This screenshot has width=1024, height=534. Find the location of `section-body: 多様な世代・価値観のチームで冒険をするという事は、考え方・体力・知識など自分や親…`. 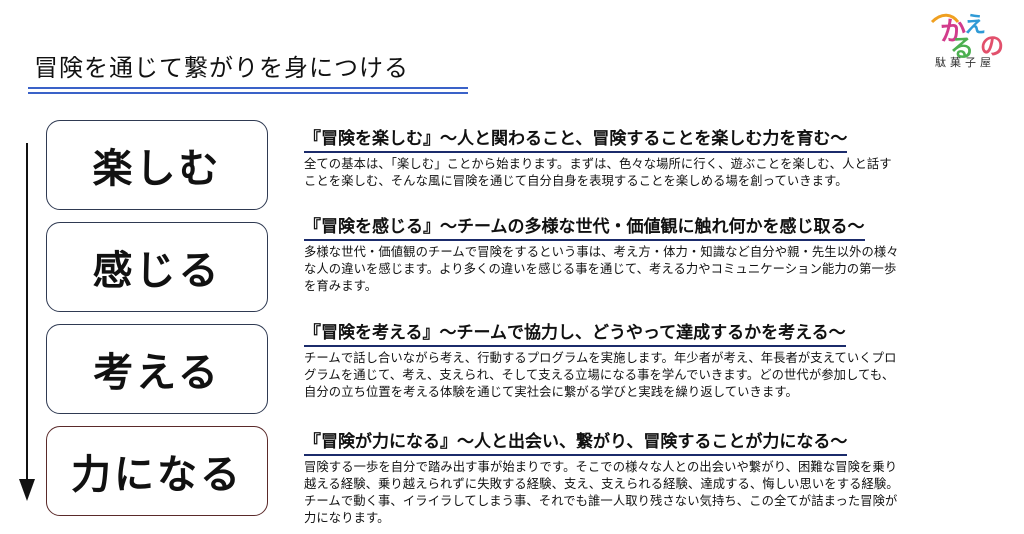

section-body: 多様な世代・価値観のチームで冒険をするという事は、考え方・体力・知識など自分や親… is located at coordinates (654, 269).